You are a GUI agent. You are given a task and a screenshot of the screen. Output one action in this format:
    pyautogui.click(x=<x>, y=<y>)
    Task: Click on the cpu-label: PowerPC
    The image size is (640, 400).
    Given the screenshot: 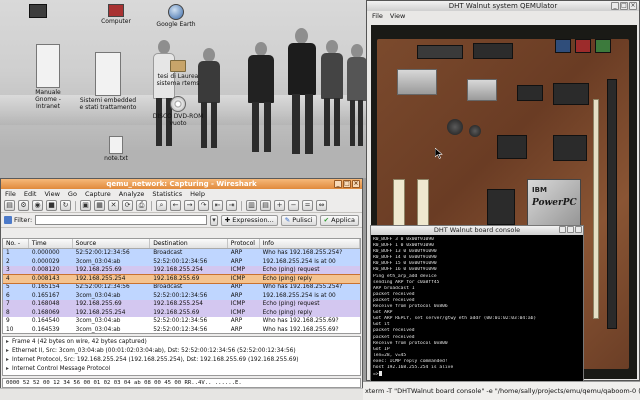 What is the action you would take?
    pyautogui.click(x=554, y=203)
    